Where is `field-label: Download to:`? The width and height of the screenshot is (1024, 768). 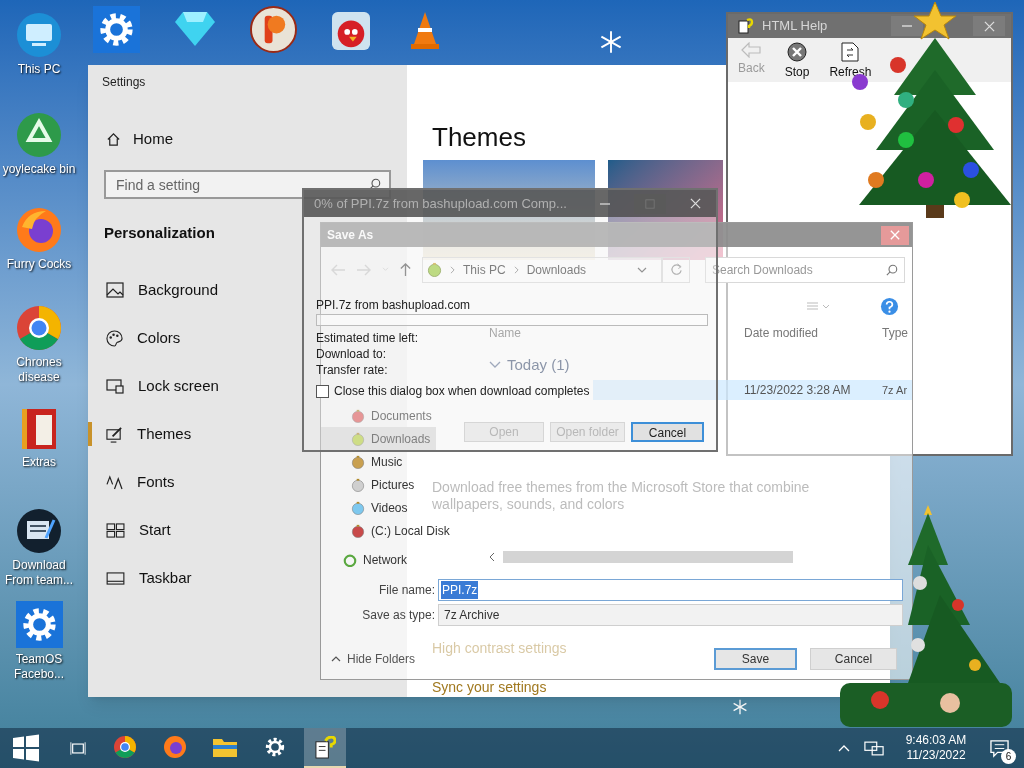
field-label: Download to: is located at coordinates (351, 354).